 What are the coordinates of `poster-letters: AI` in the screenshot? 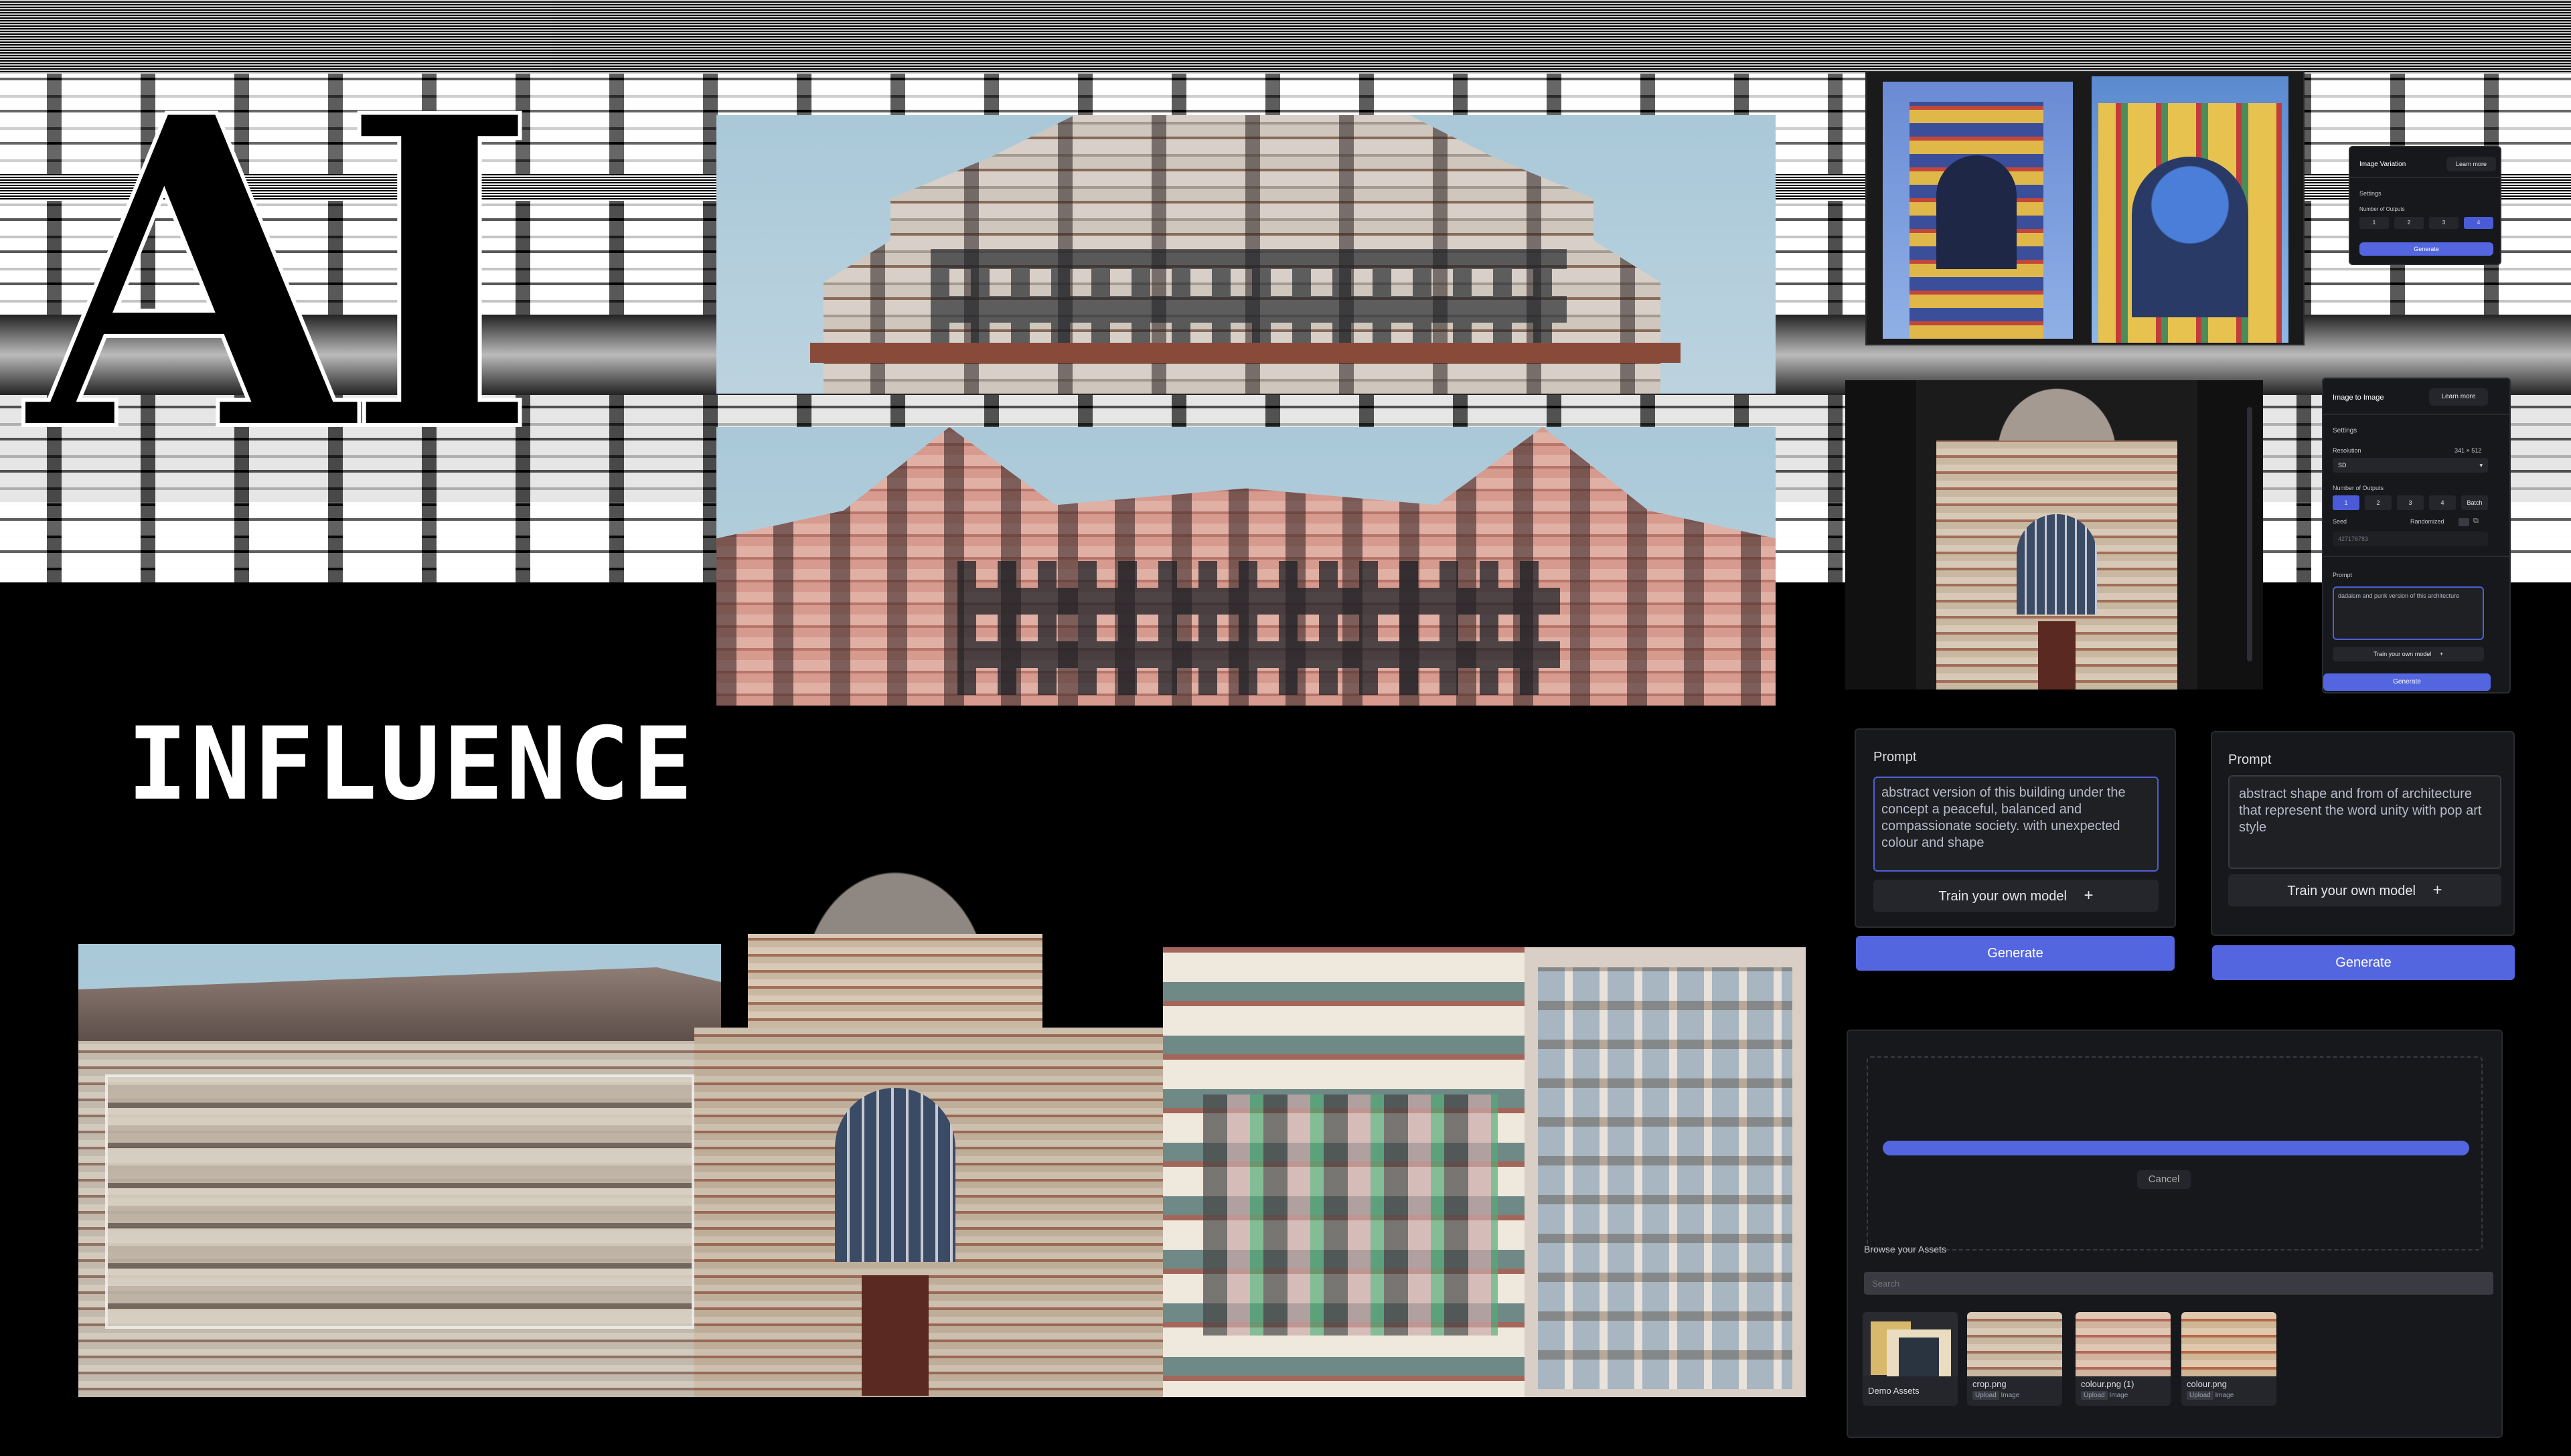 It's located at (283, 274).